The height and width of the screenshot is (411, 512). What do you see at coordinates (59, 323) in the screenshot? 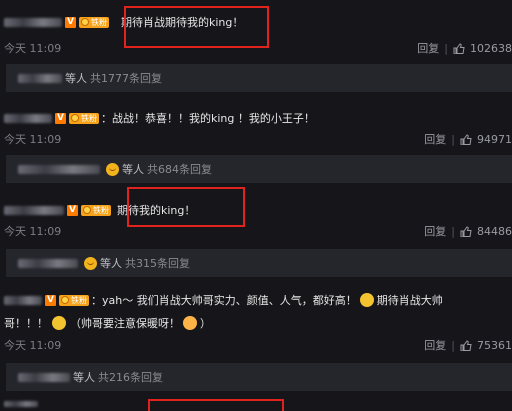
I see `crying-emoji-icon` at bounding box center [59, 323].